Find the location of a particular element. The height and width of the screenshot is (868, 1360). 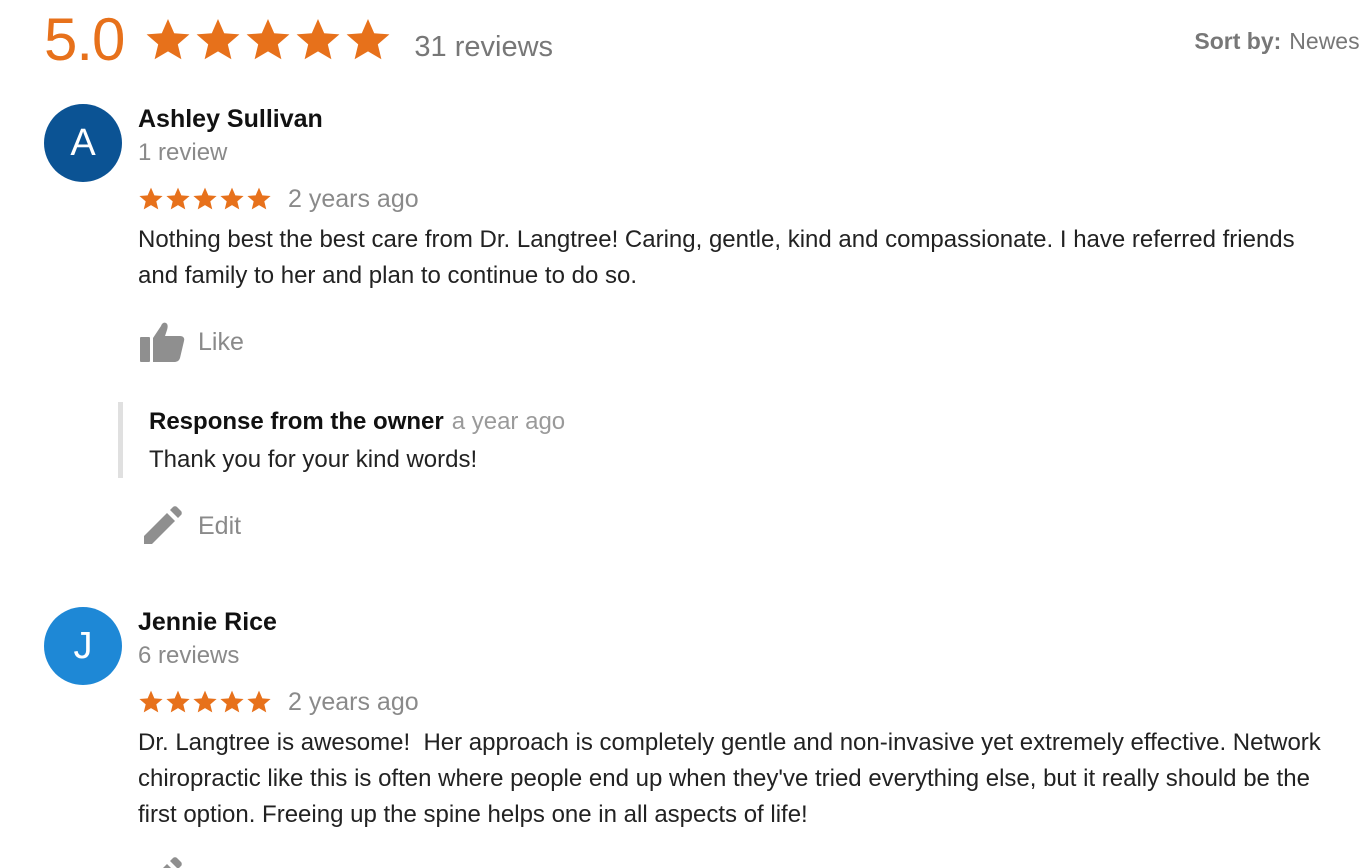

average-rating-stars is located at coordinates (268, 40).